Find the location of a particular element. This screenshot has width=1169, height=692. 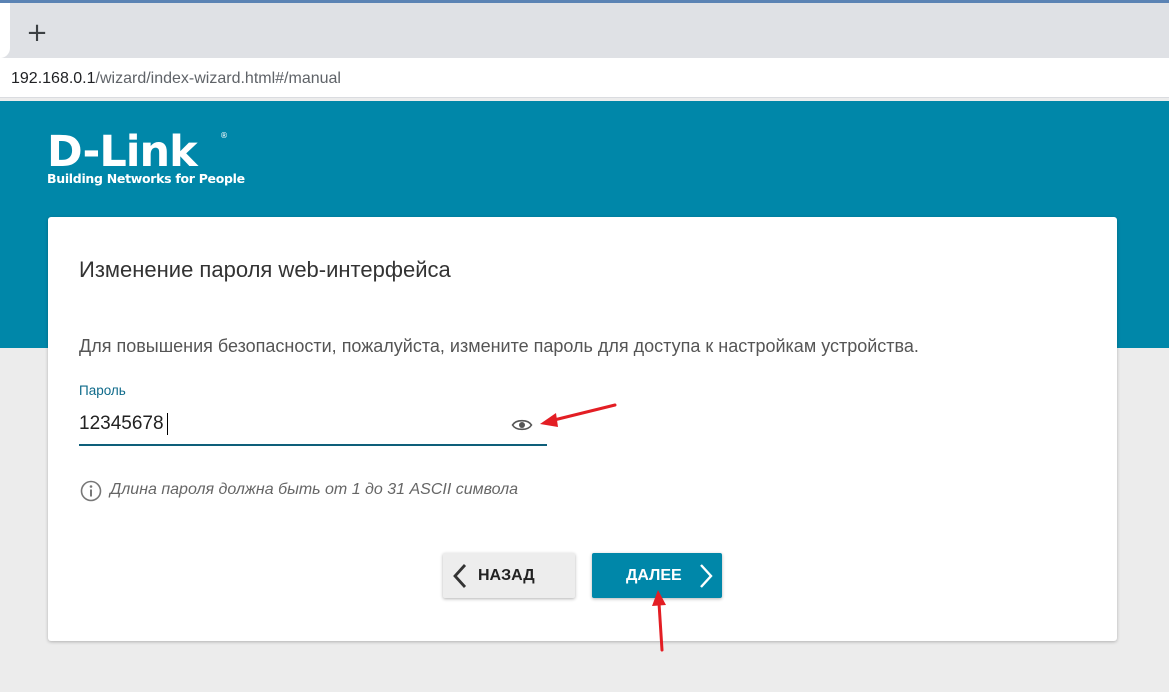

password-underline is located at coordinates (313, 445).